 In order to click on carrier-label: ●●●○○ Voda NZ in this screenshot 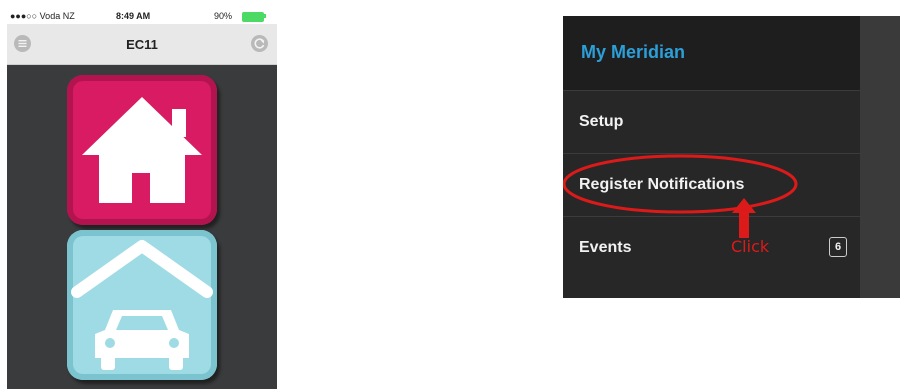, I will do `click(42, 16)`.